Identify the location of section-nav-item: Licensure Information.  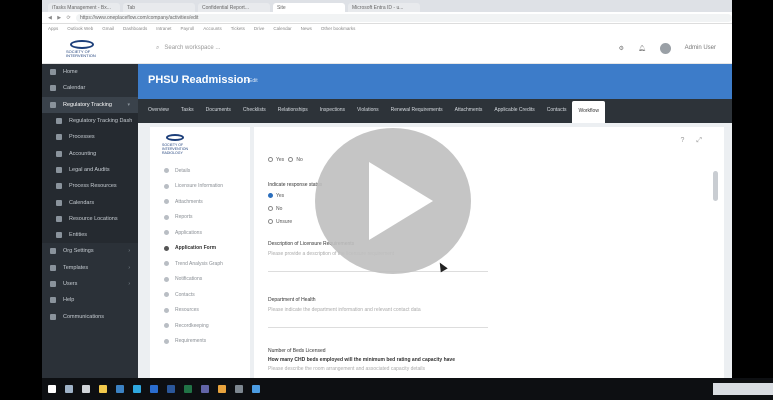
(200, 187).